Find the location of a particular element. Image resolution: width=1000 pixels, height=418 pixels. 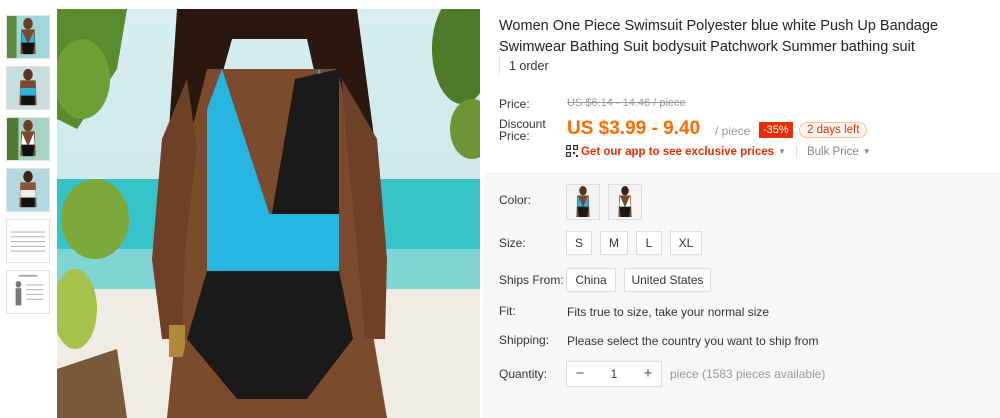

qr-code-icon is located at coordinates (572, 151).